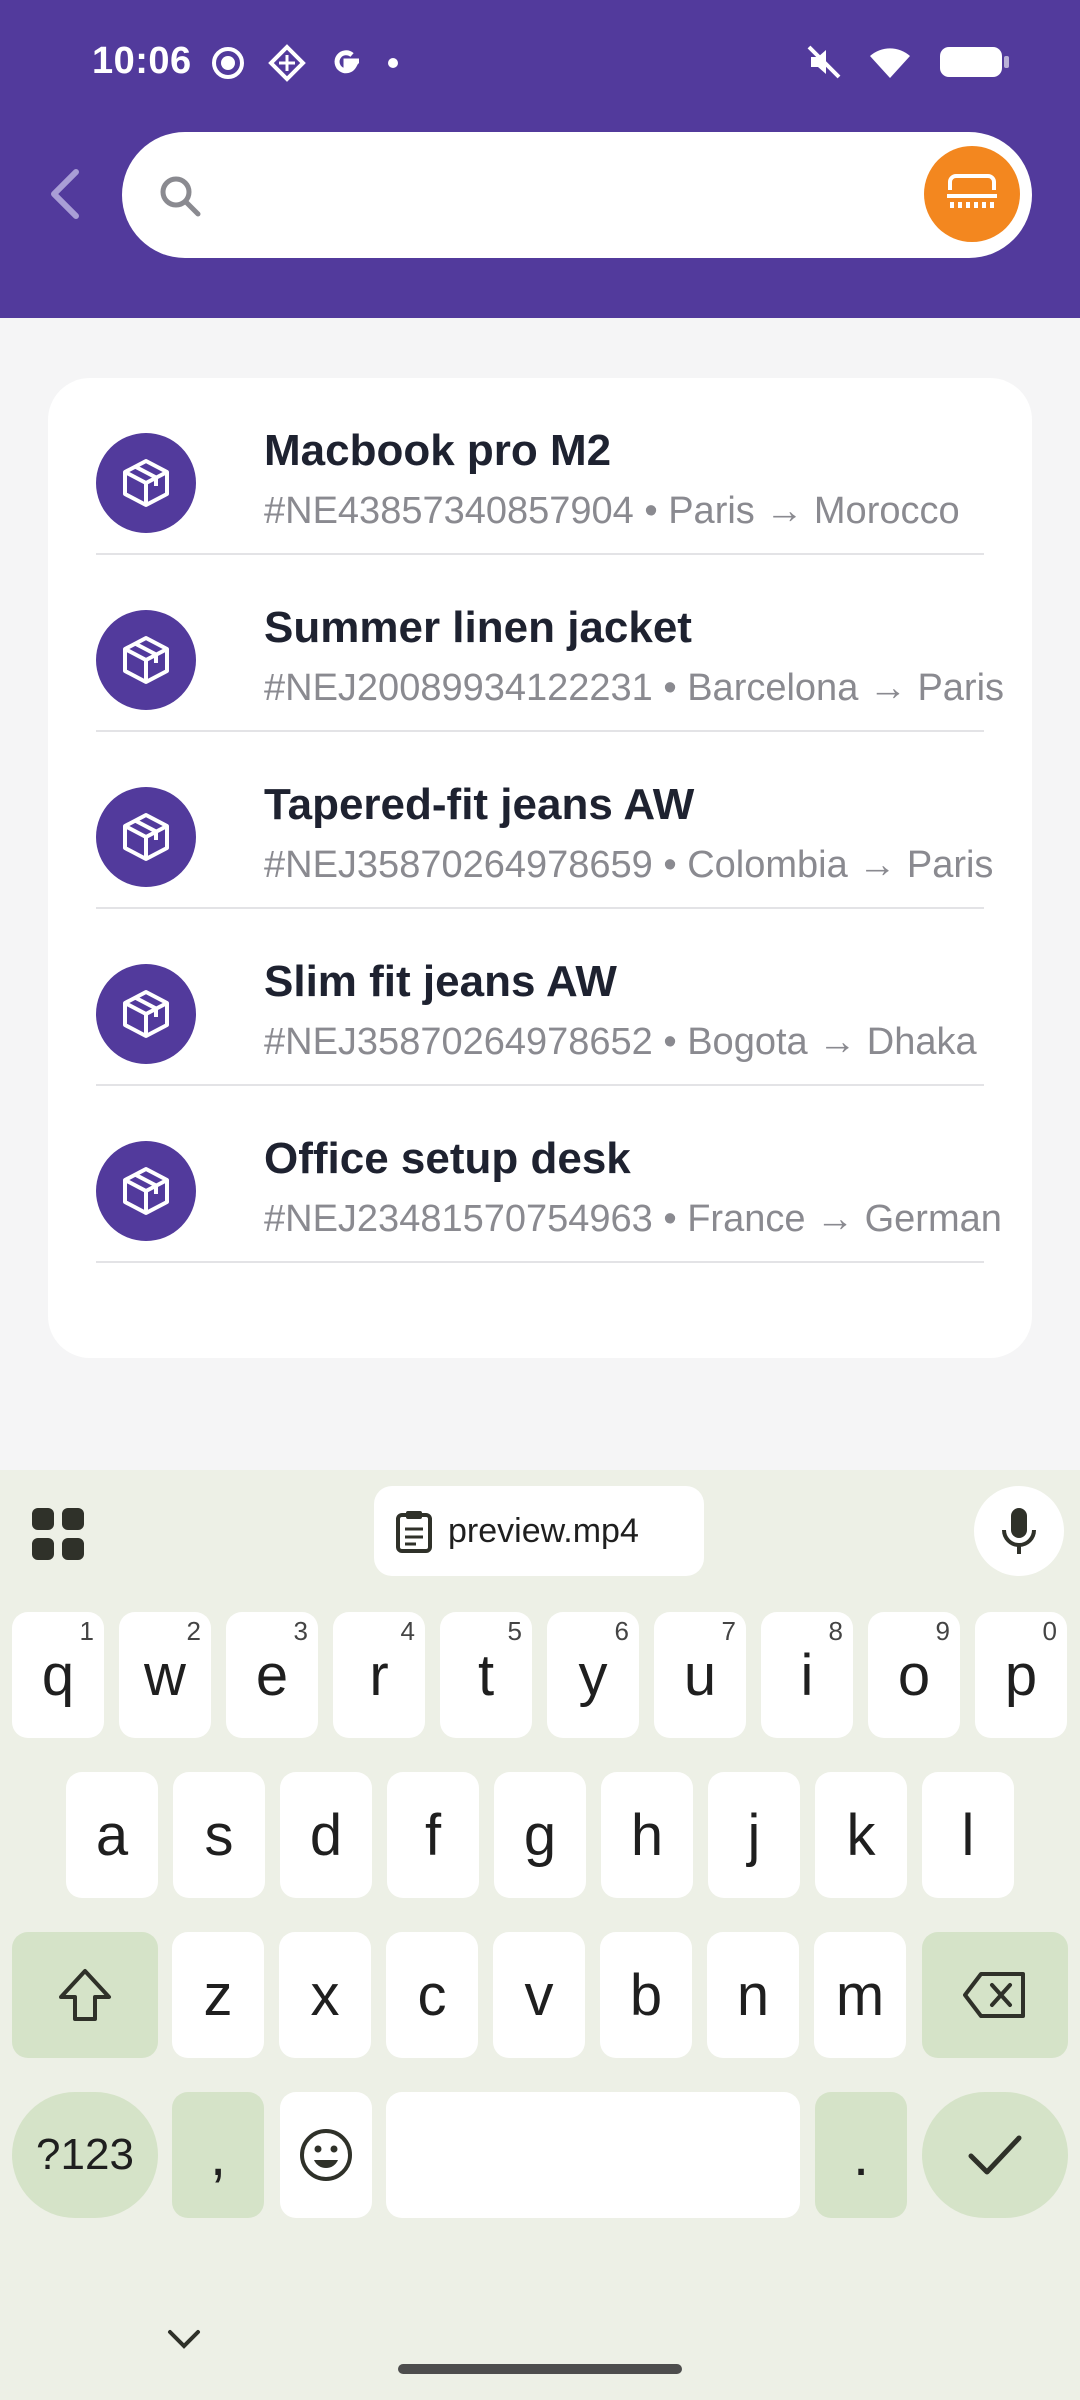  I want to click on key-number-hint: 1, so click(86, 1631).